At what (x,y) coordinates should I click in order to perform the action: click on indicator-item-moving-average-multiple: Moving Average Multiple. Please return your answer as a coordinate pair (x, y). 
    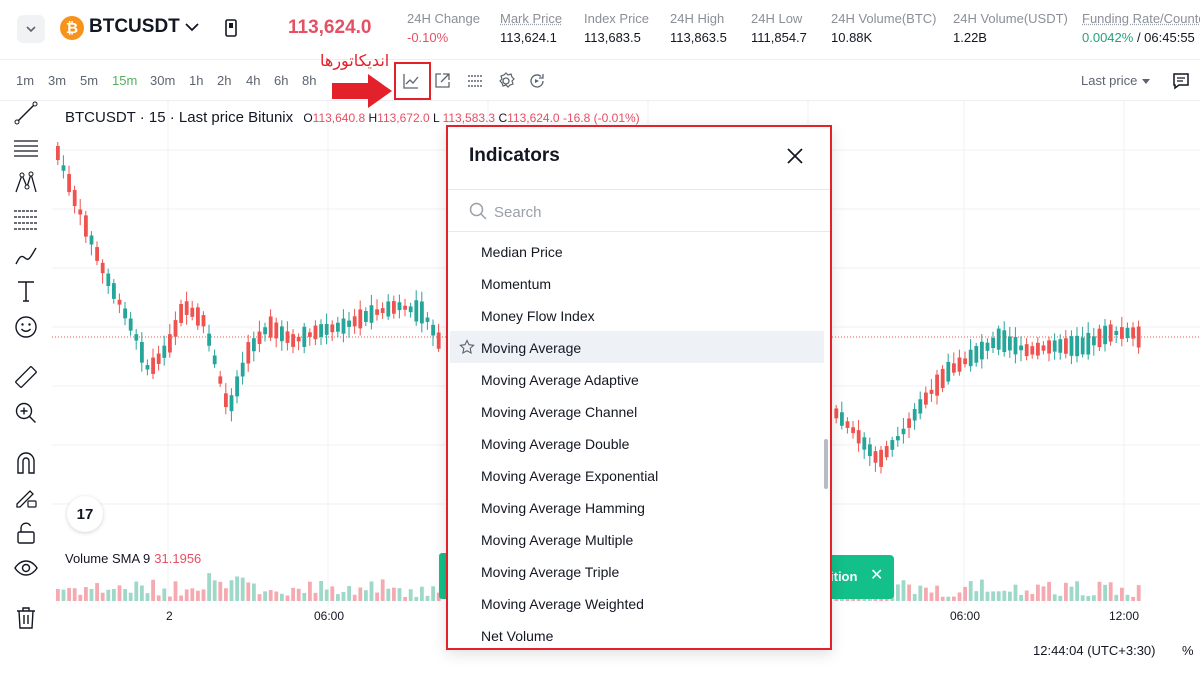
    Looking at the image, I should click on (637, 539).